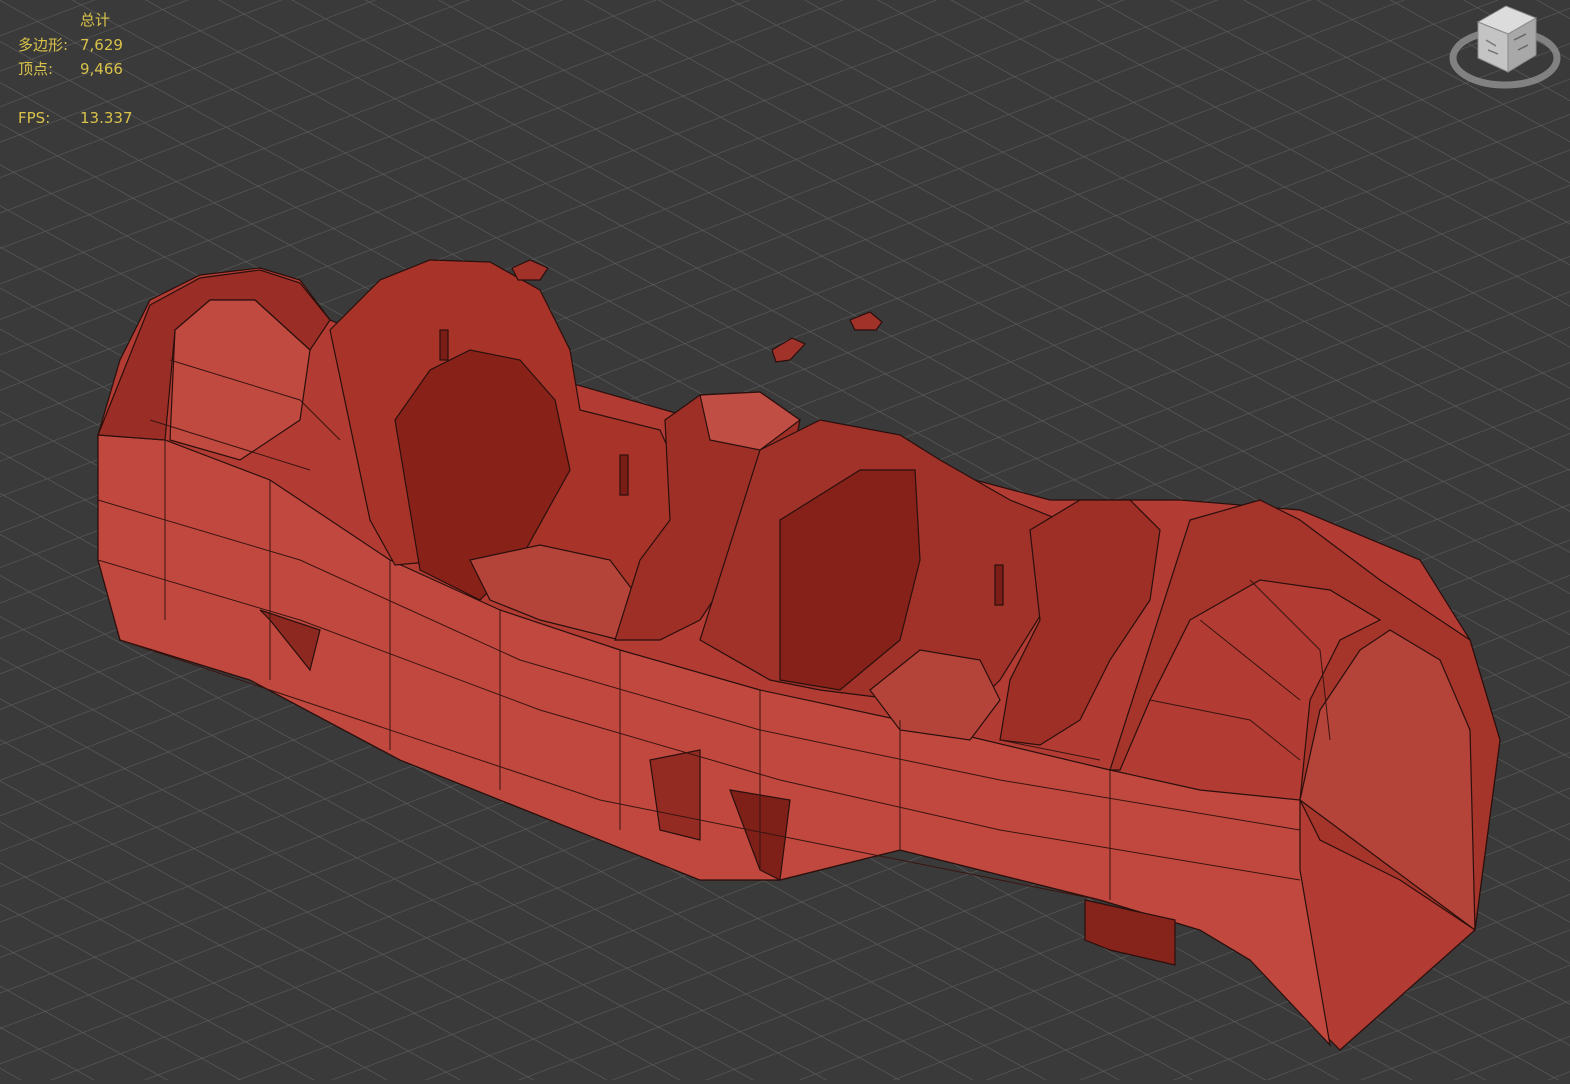 The width and height of the screenshot is (1570, 1084). What do you see at coordinates (75, 45) in the screenshot?
I see `polygons-row: 多边形: 7,629` at bounding box center [75, 45].